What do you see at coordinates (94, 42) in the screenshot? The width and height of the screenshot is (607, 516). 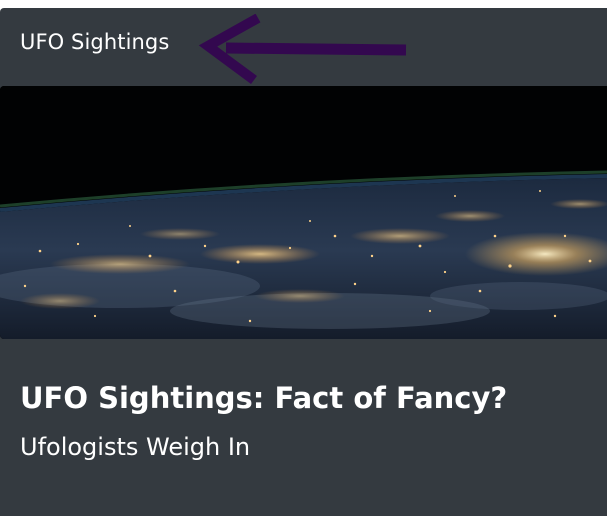 I see `navbar-brand: UFO Sightings` at bounding box center [94, 42].